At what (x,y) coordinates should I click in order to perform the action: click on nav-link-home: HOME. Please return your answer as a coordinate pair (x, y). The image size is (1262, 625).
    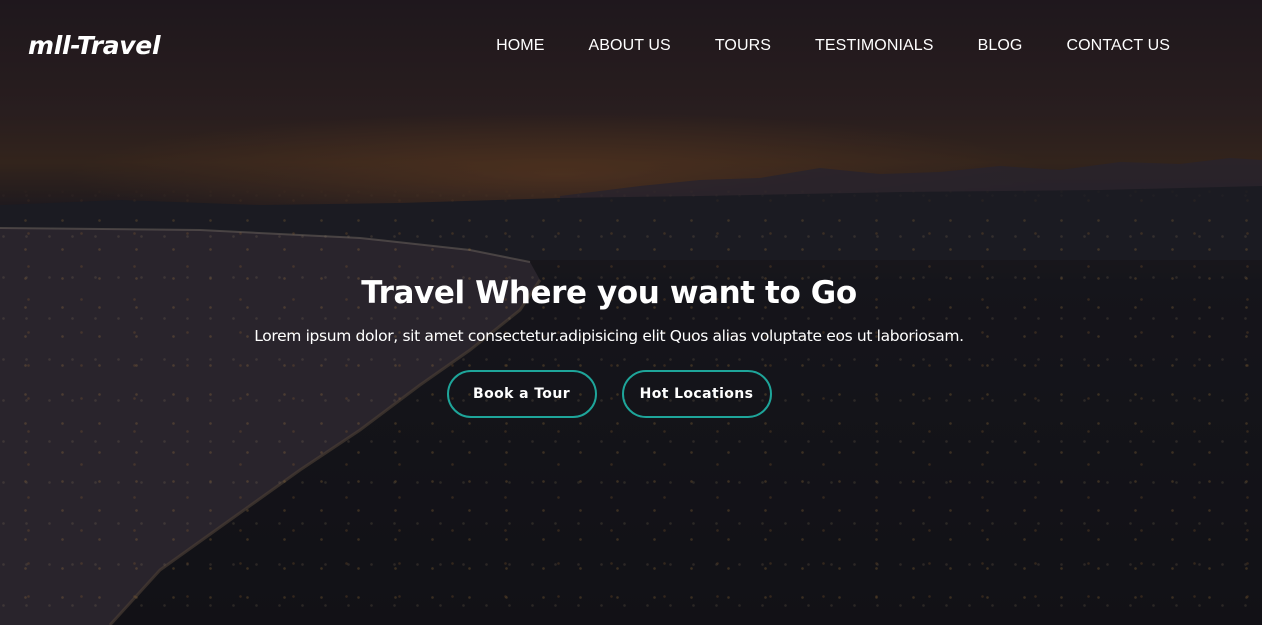
    Looking at the image, I should click on (520, 46).